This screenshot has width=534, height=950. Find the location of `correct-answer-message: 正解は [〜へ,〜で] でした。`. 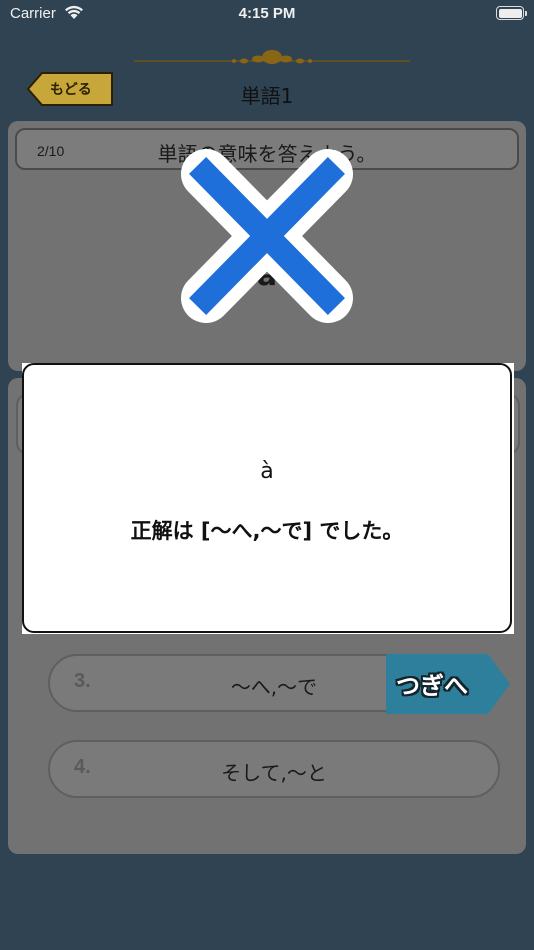

correct-answer-message: 正解は [〜へ,〜で] でした。 is located at coordinates (267, 531).